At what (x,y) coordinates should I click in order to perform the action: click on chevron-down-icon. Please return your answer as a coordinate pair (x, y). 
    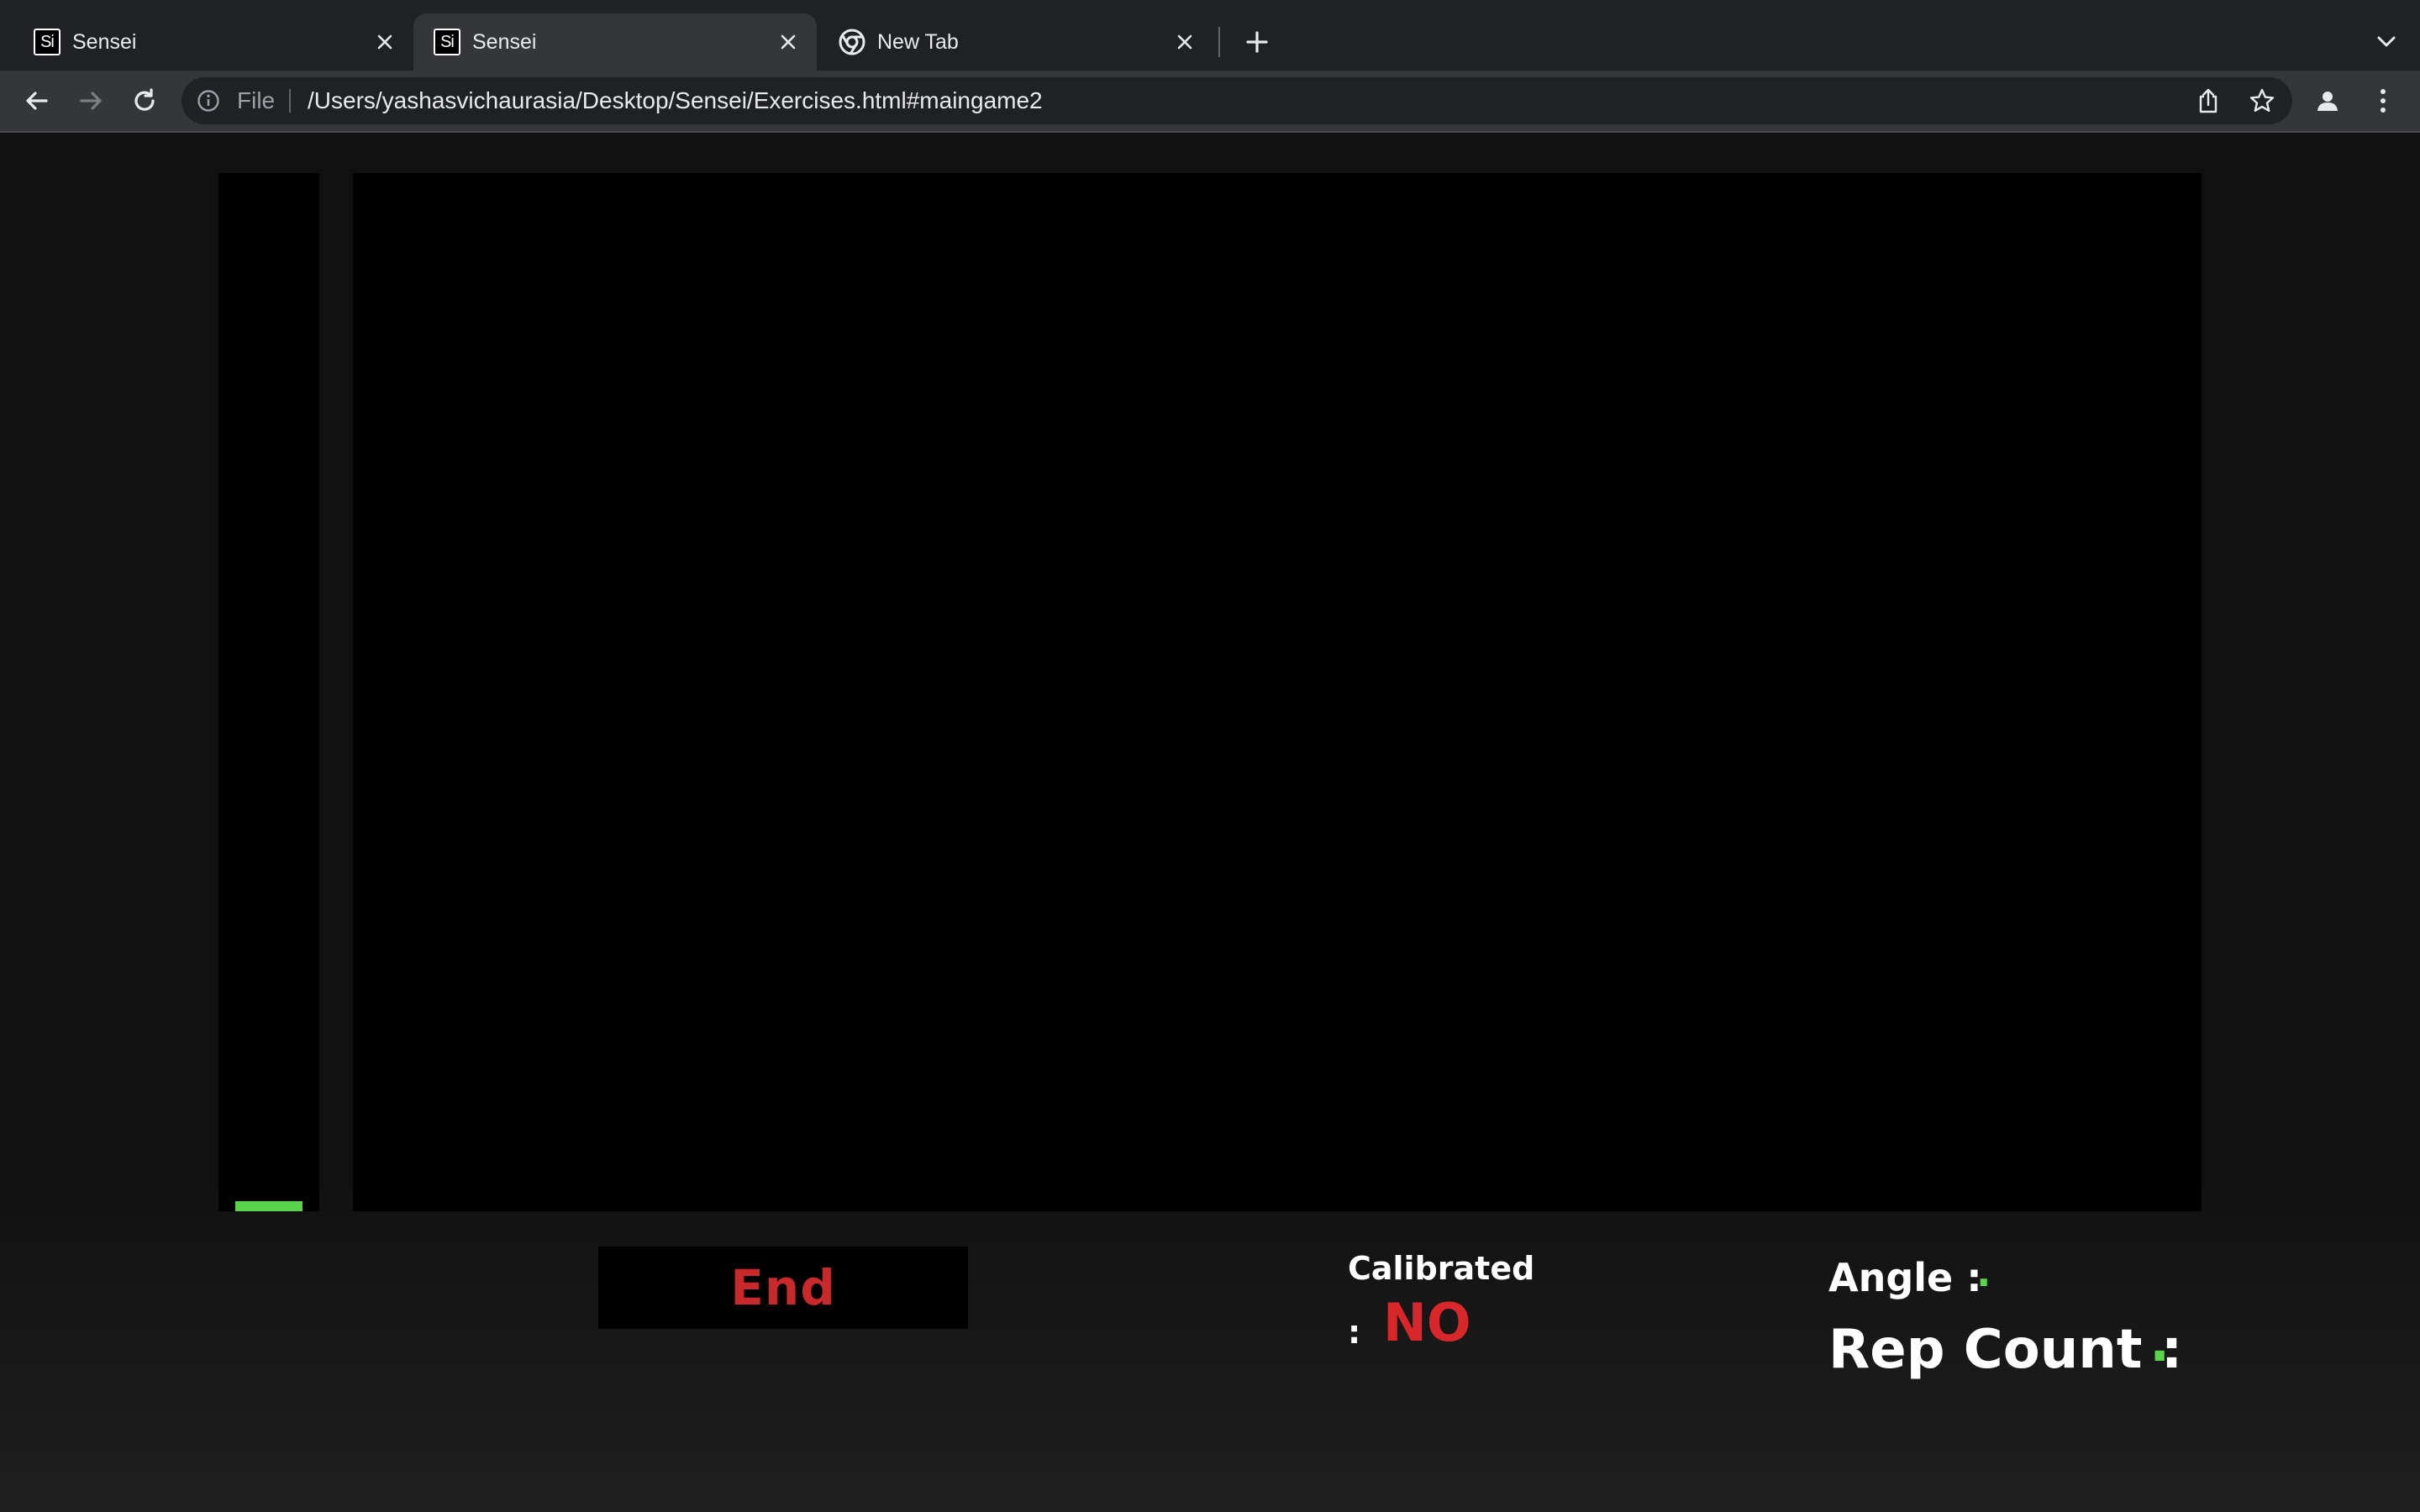
    Looking at the image, I should click on (2387, 41).